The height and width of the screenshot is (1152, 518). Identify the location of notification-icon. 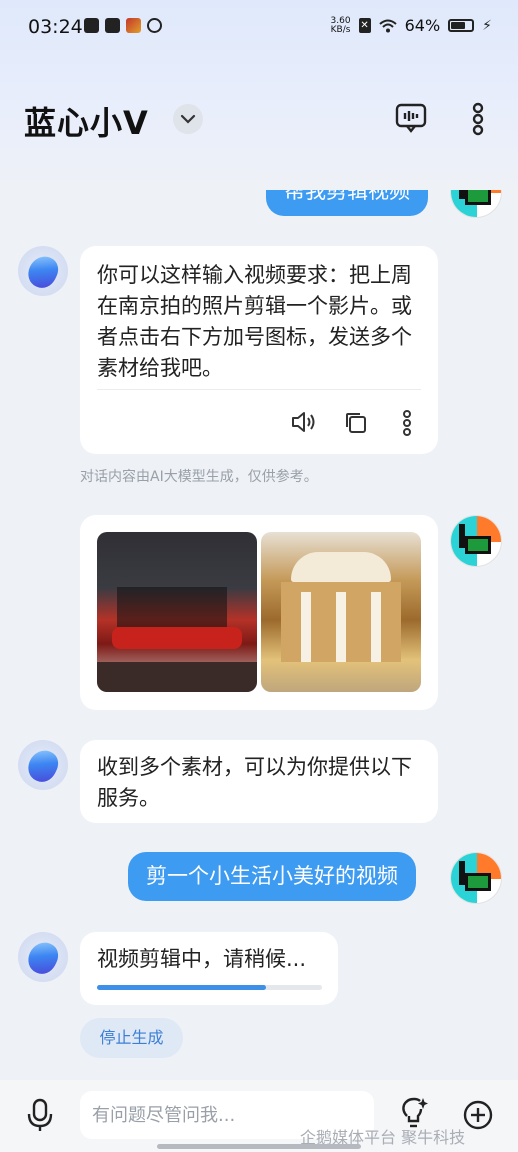
(91, 25).